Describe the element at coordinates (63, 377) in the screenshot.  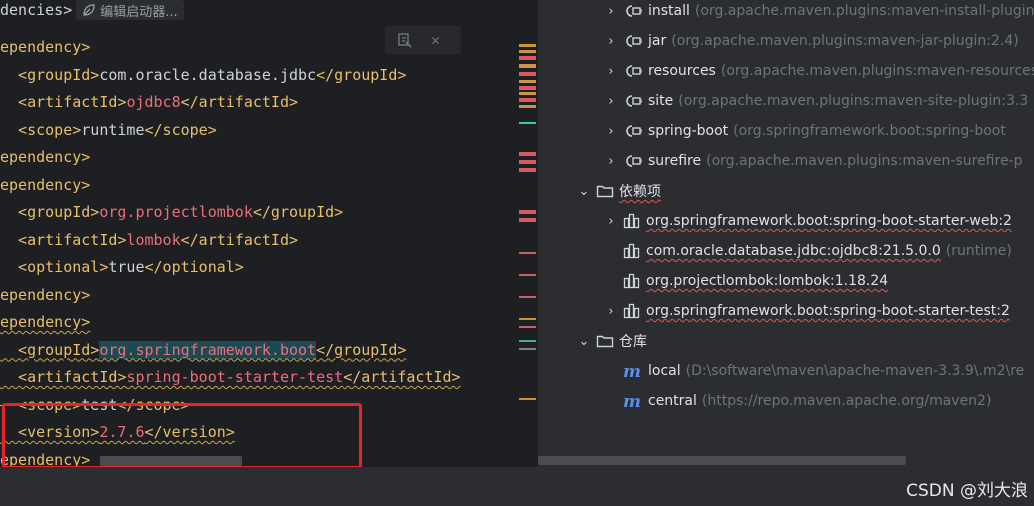
I see `code-token: <artifactId>` at that location.